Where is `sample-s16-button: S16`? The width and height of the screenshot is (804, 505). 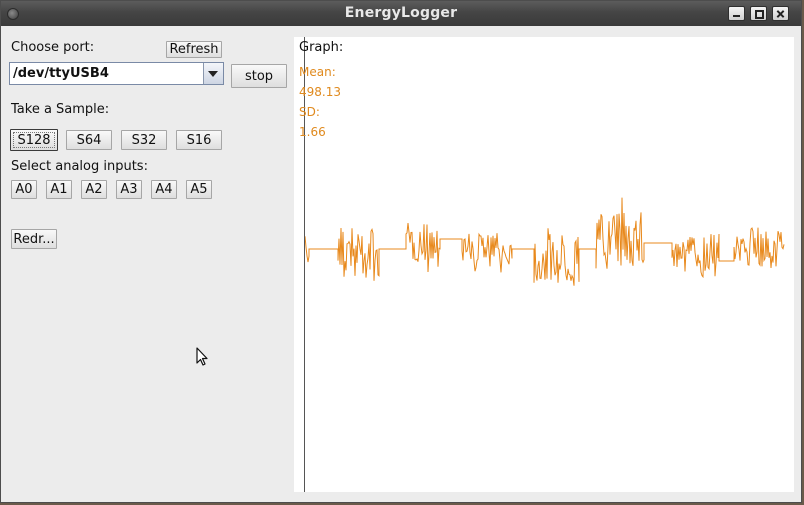 sample-s16-button: S16 is located at coordinates (199, 140).